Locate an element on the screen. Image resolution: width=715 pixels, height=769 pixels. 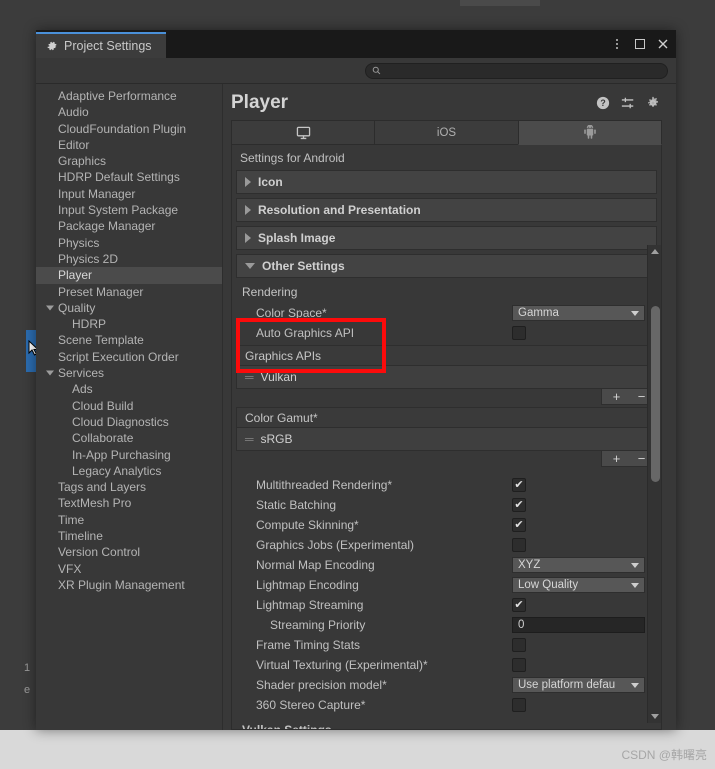
help-icon: ? is located at coordinates (603, 103).